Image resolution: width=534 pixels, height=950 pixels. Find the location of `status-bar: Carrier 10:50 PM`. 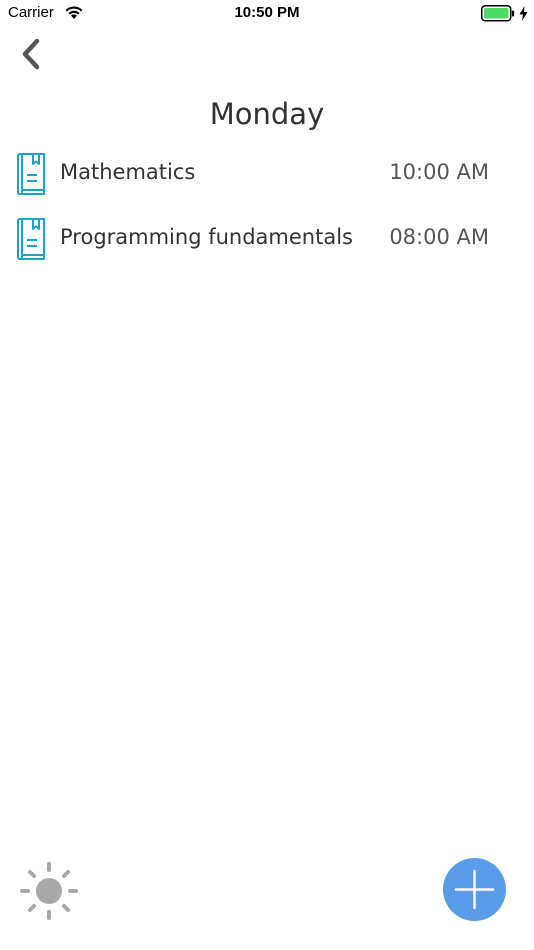

status-bar: Carrier 10:50 PM is located at coordinates (267, 14).